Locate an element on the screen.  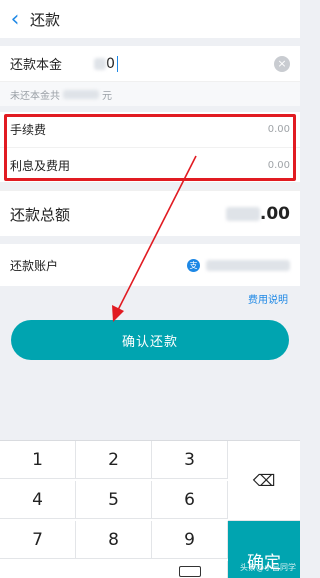
masked-account is located at coordinates (248, 265).